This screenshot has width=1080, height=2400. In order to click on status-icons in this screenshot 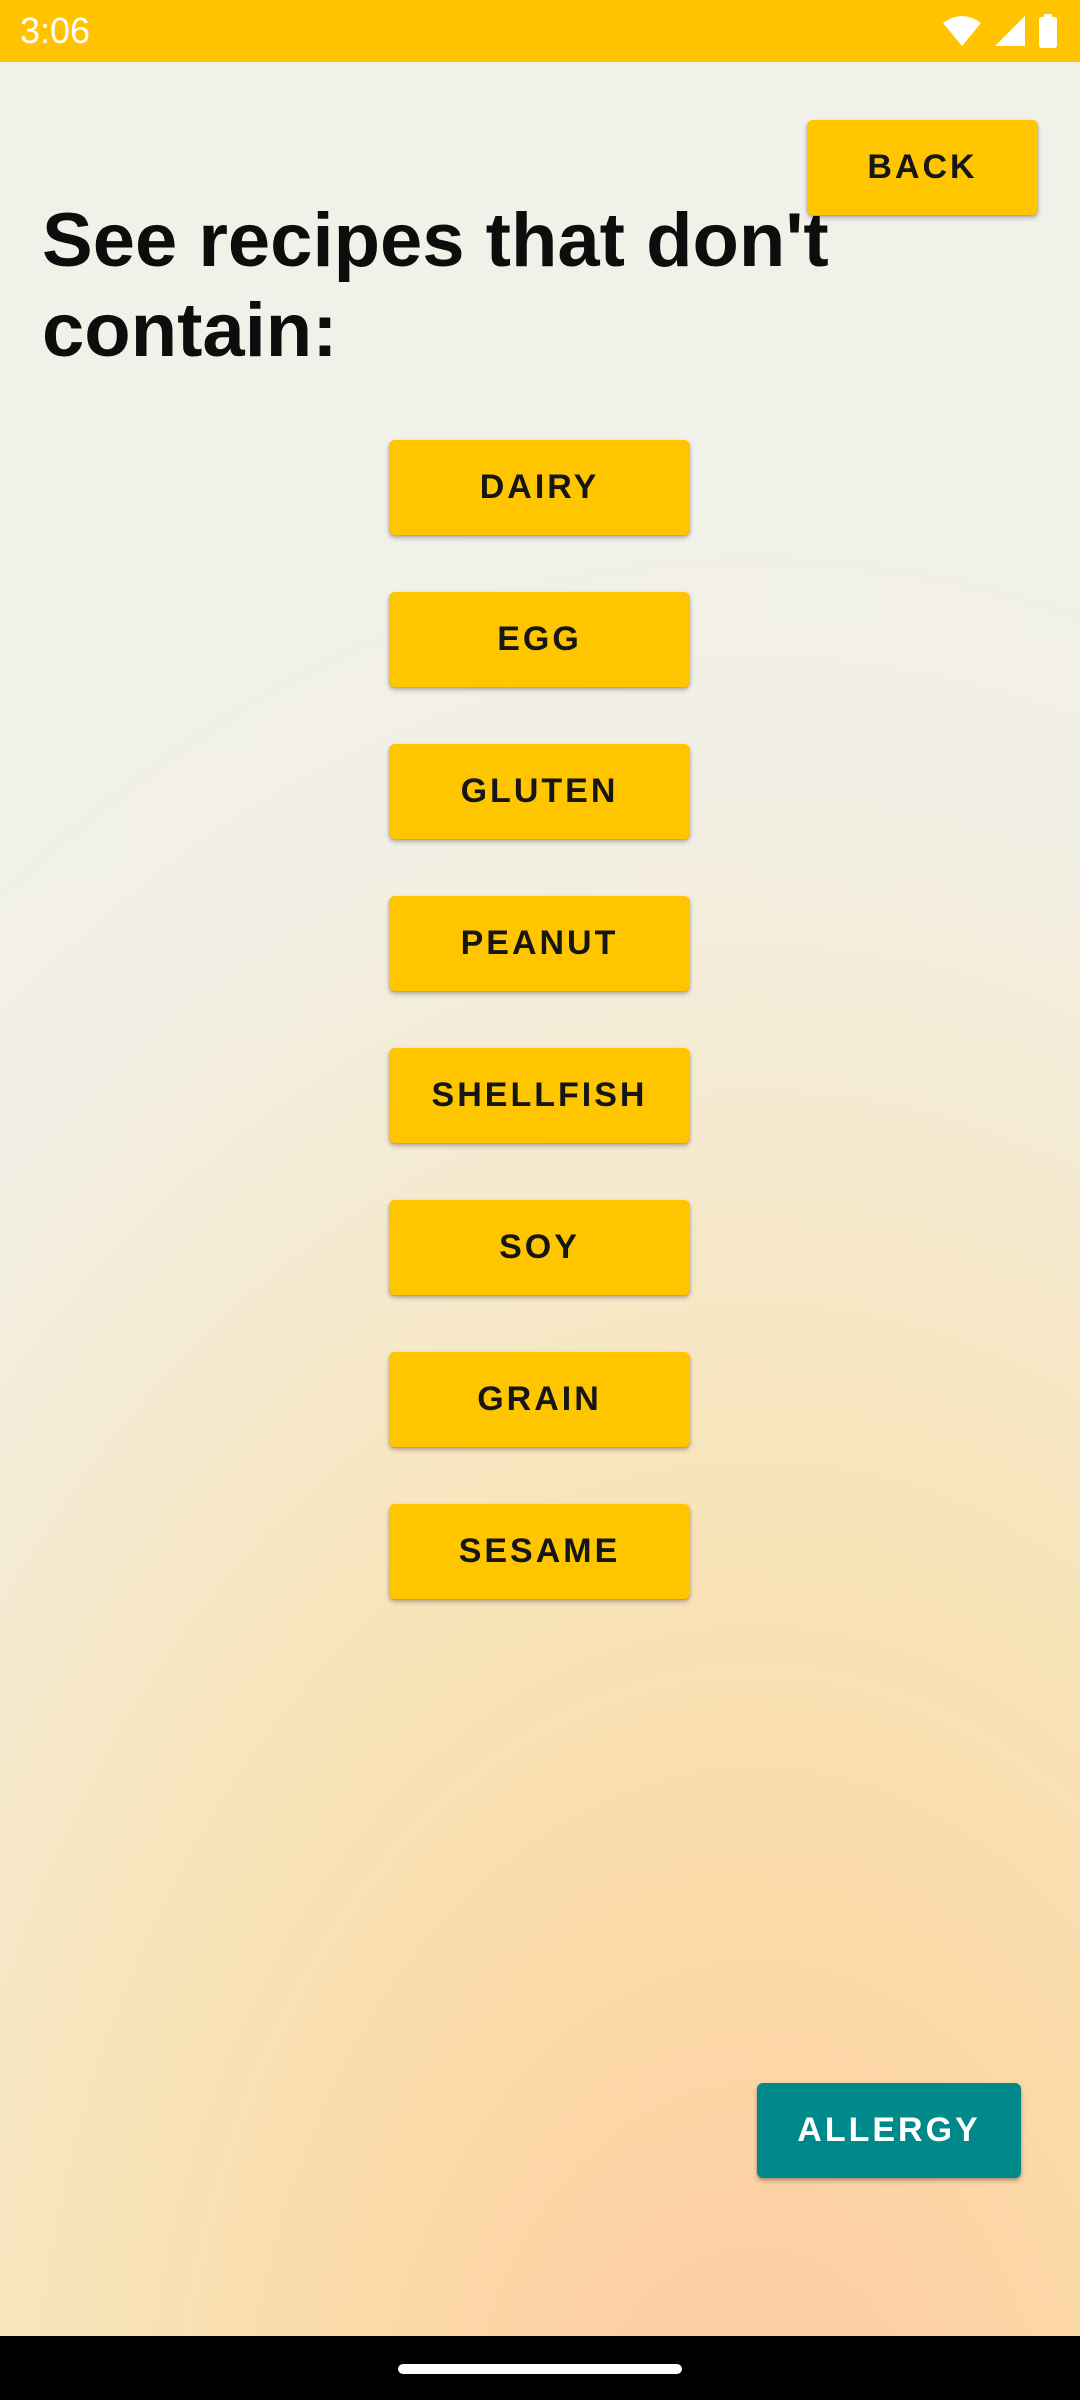, I will do `click(1000, 31)`.